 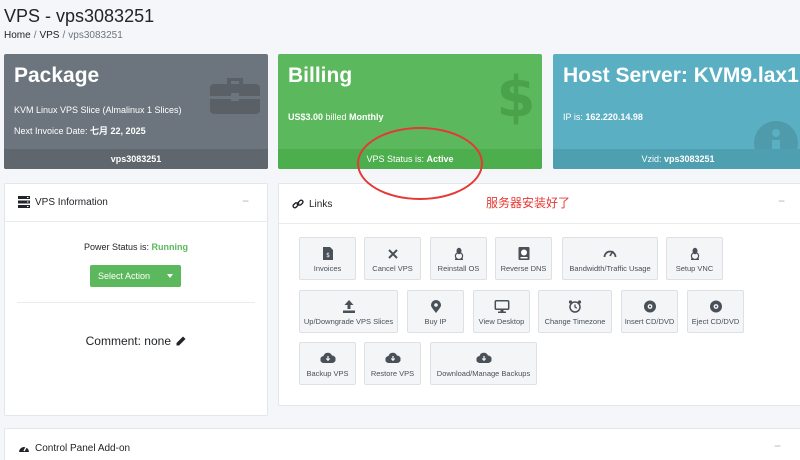 I want to click on buy-ip-button: Buy IP, so click(x=435, y=311).